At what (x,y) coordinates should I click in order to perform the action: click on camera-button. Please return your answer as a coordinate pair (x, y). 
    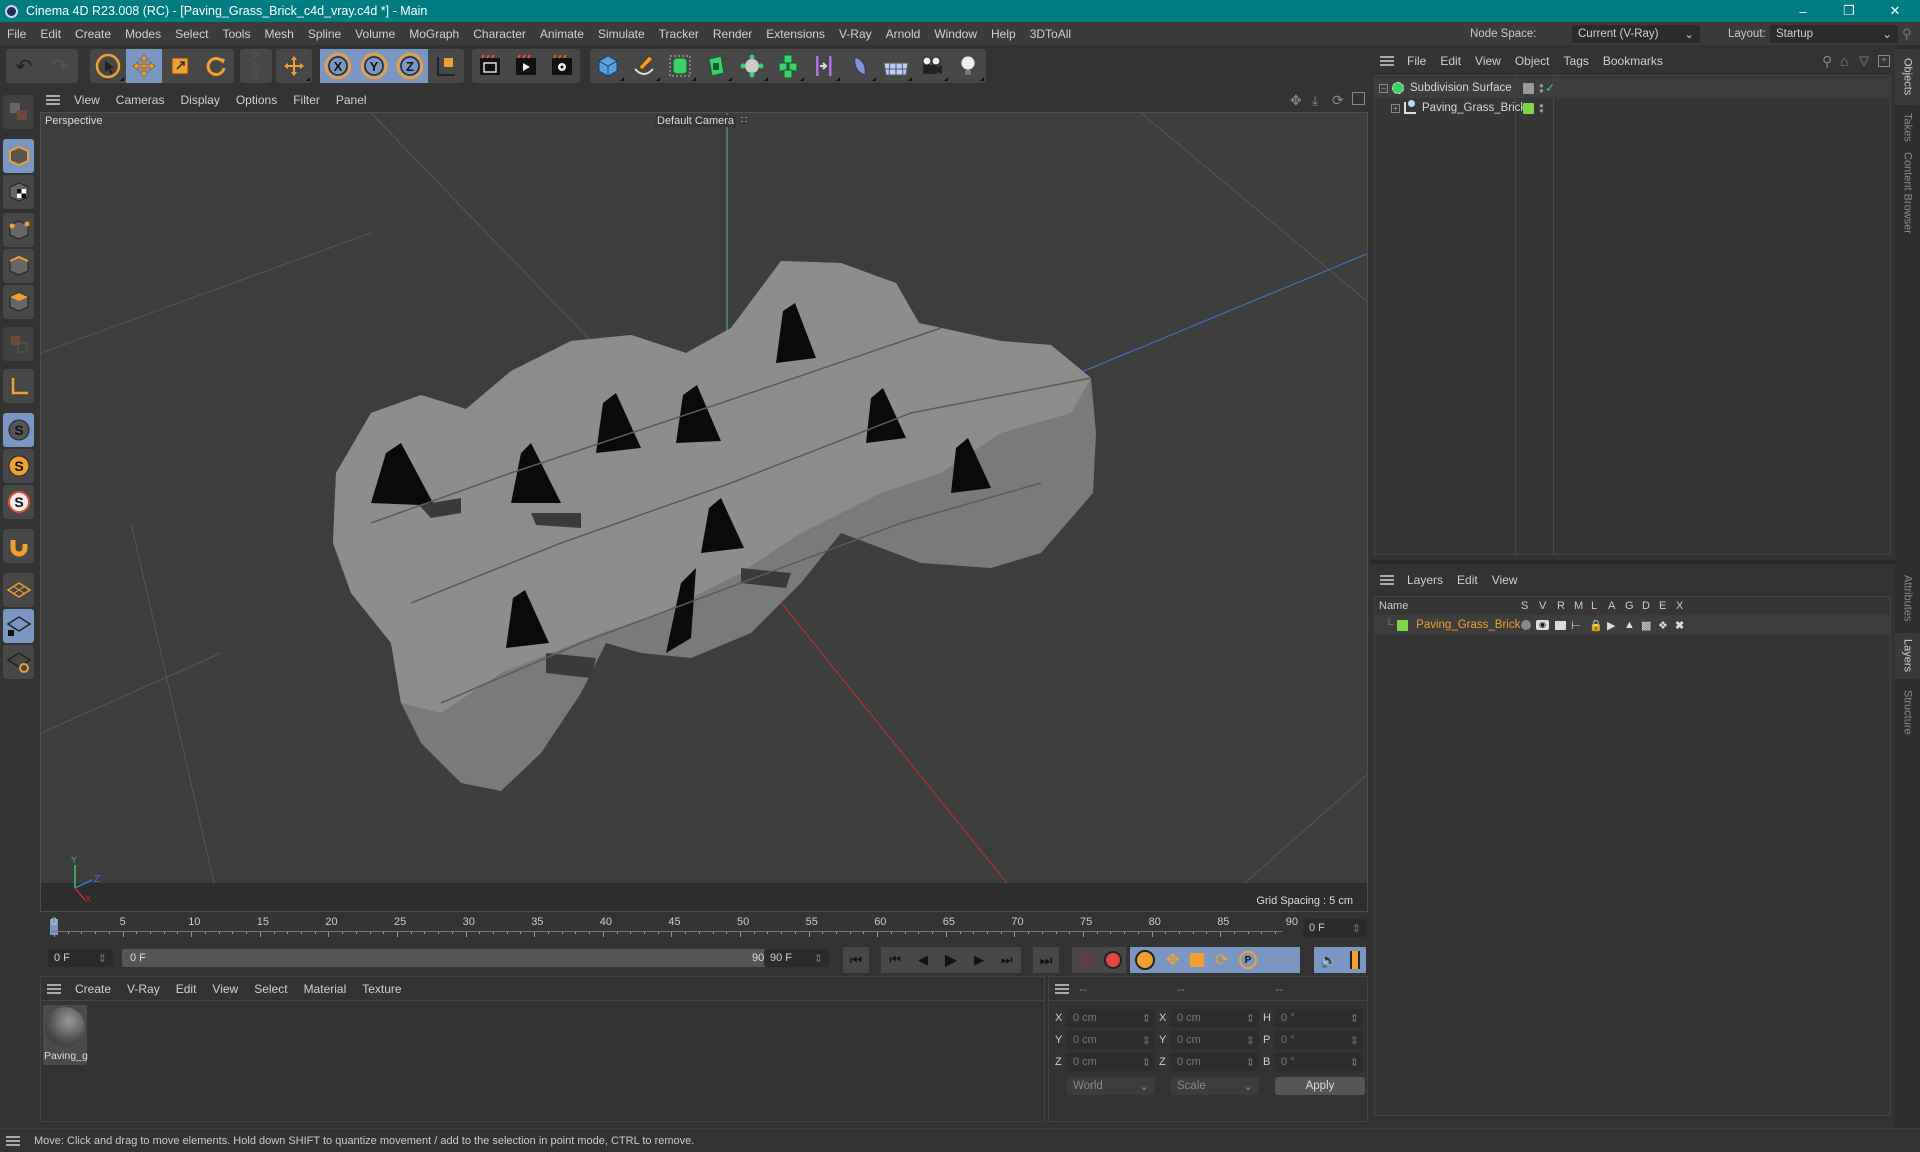
    Looking at the image, I should click on (932, 66).